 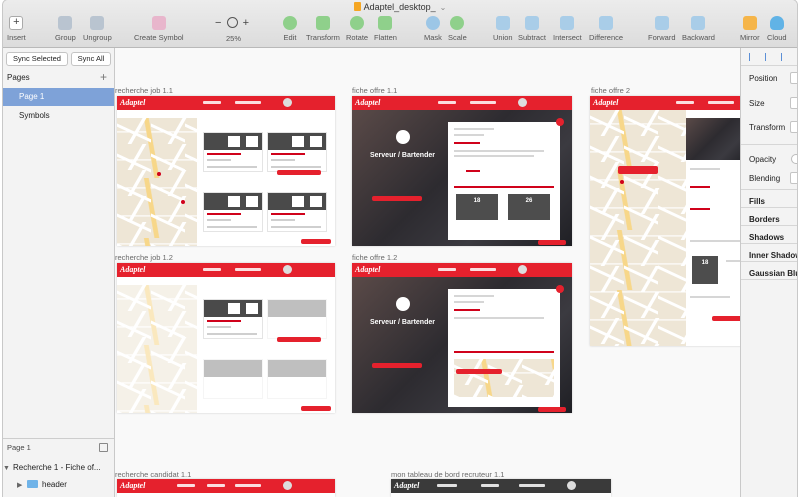 I want to click on artboard-label: fiche offre 1.2, so click(x=374, y=257).